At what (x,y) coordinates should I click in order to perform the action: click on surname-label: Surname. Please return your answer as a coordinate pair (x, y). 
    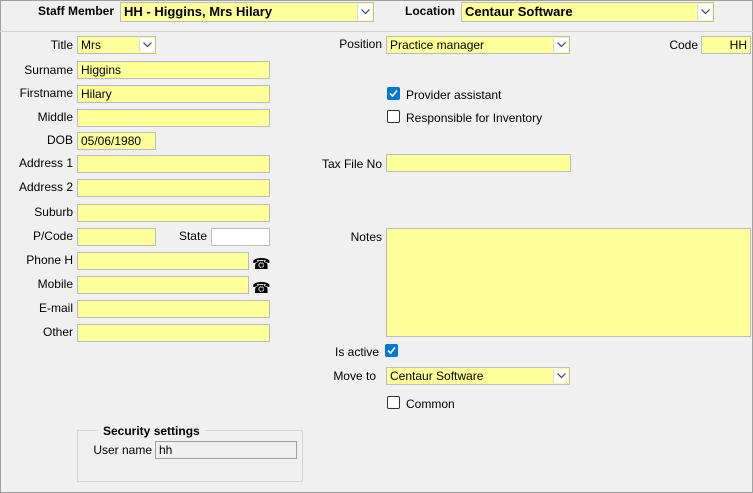
    Looking at the image, I should click on (48, 70).